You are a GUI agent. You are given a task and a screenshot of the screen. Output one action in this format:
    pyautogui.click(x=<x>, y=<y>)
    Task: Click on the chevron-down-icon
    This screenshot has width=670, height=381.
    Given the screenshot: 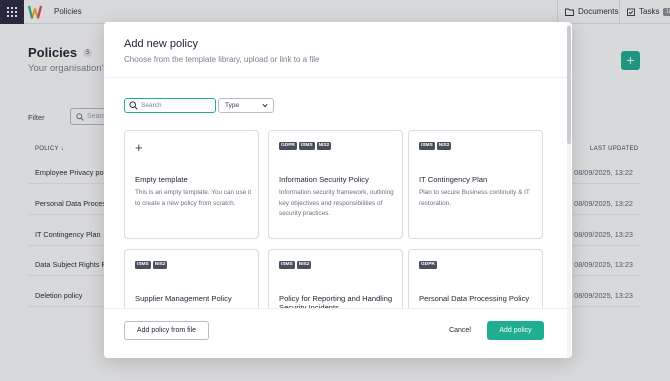 What is the action you would take?
    pyautogui.click(x=265, y=105)
    